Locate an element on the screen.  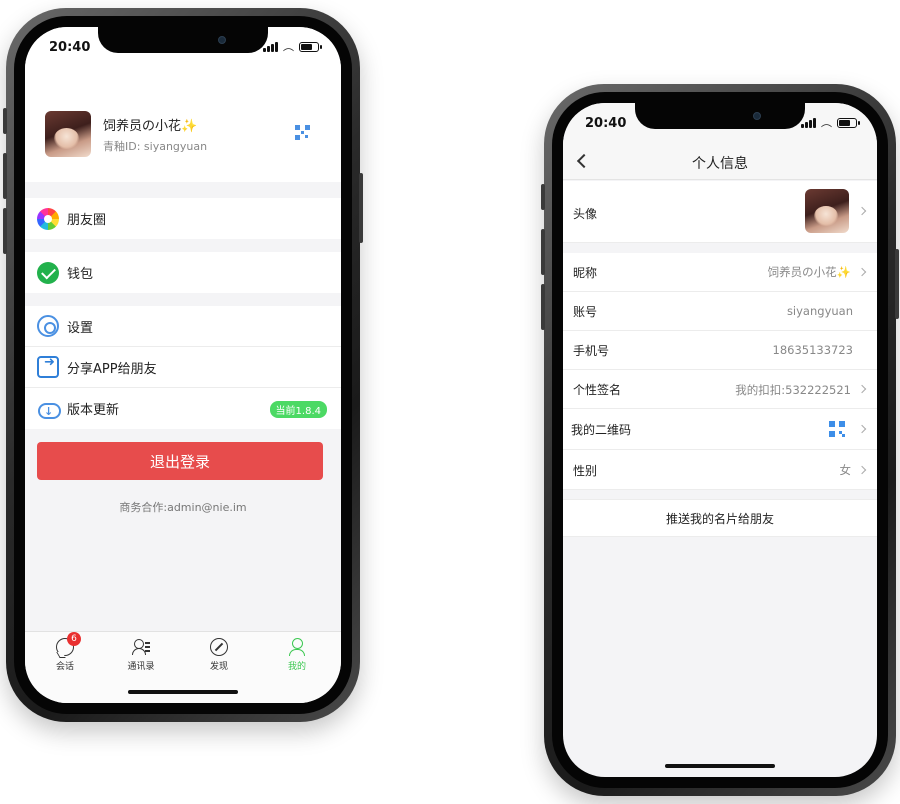
cloud-download-icon is located at coordinates (49, 409).